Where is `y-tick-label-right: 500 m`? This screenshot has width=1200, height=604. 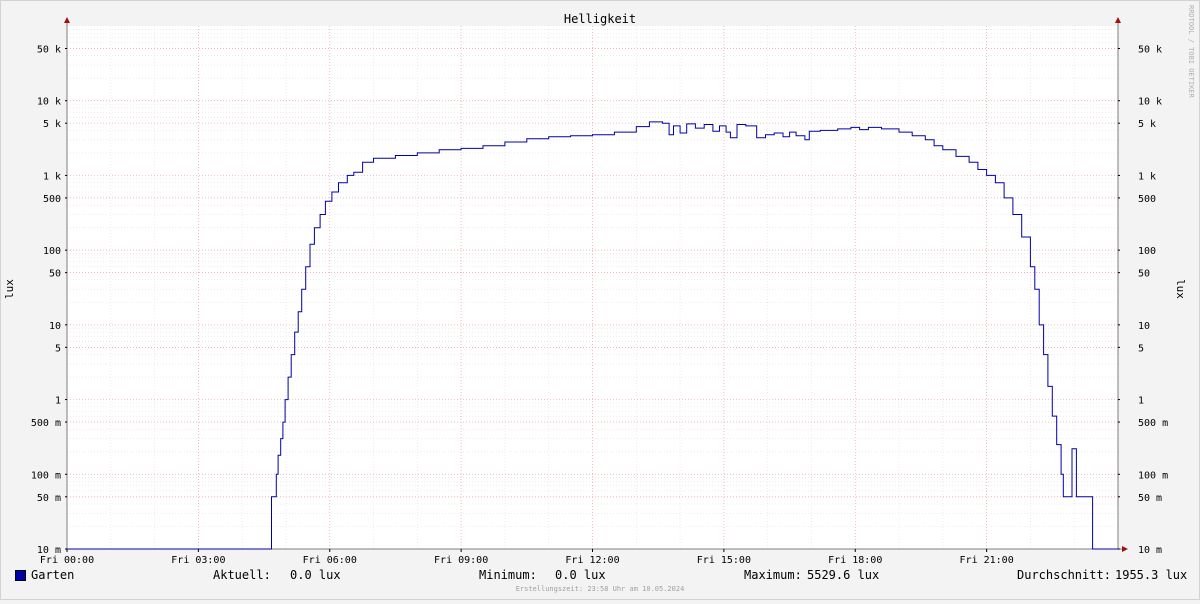
y-tick-label-right: 500 m is located at coordinates (1153, 423).